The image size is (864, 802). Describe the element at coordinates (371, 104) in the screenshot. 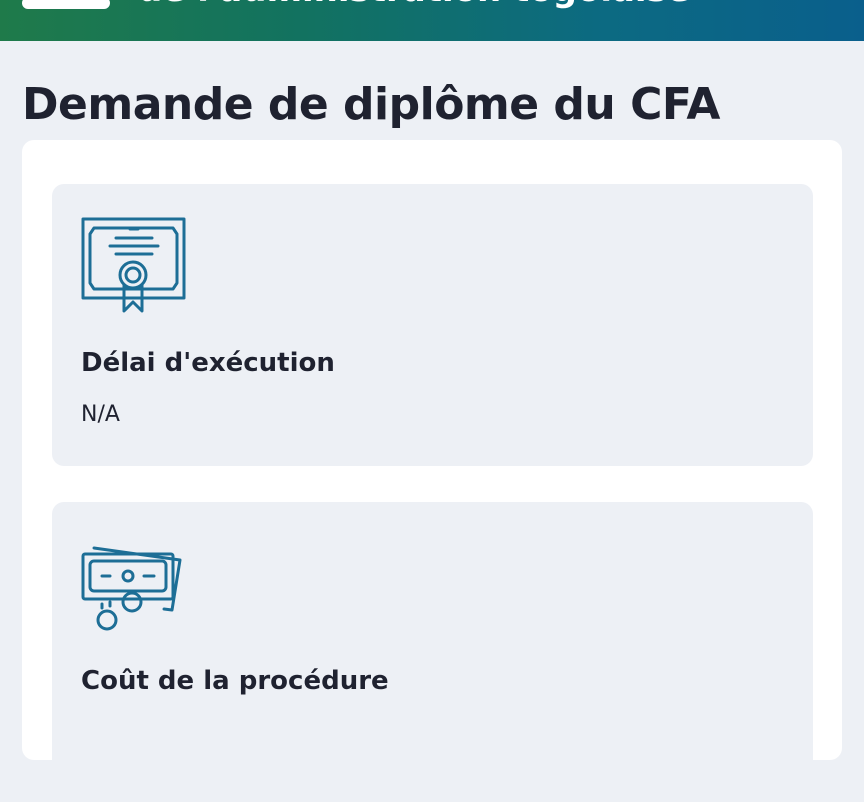

I see `page-title: Demande de diplôme du CFA` at that location.